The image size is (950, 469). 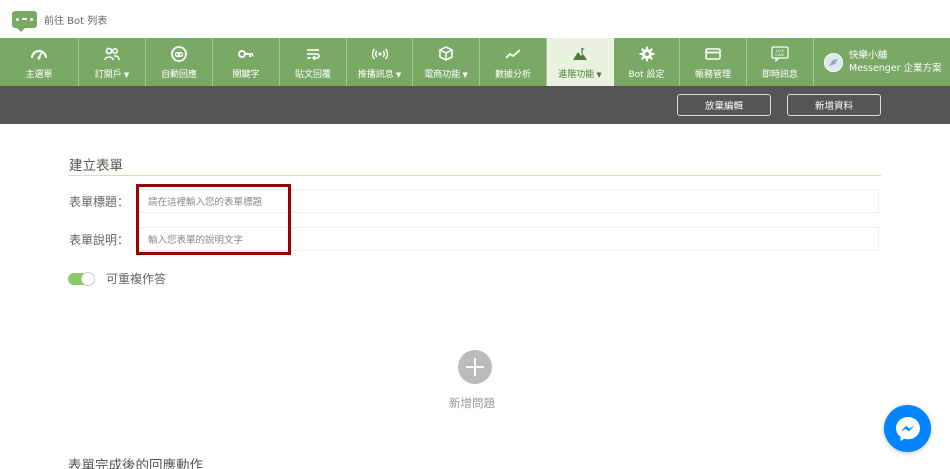 I want to click on top-bar: 前往 Bot 列表, so click(x=475, y=19).